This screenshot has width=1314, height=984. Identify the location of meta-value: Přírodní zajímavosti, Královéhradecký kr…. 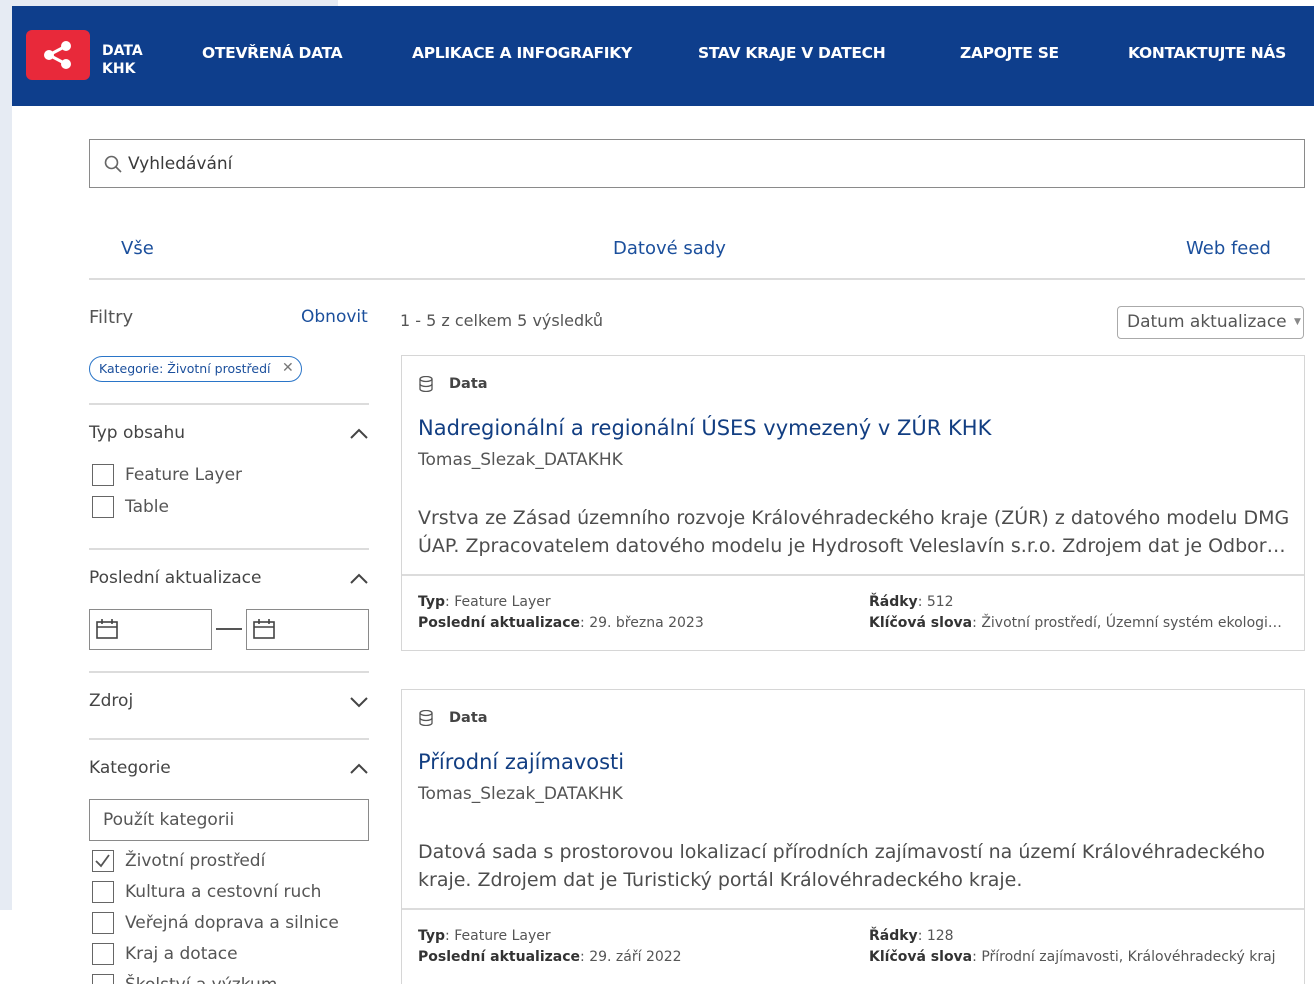
(1128, 957).